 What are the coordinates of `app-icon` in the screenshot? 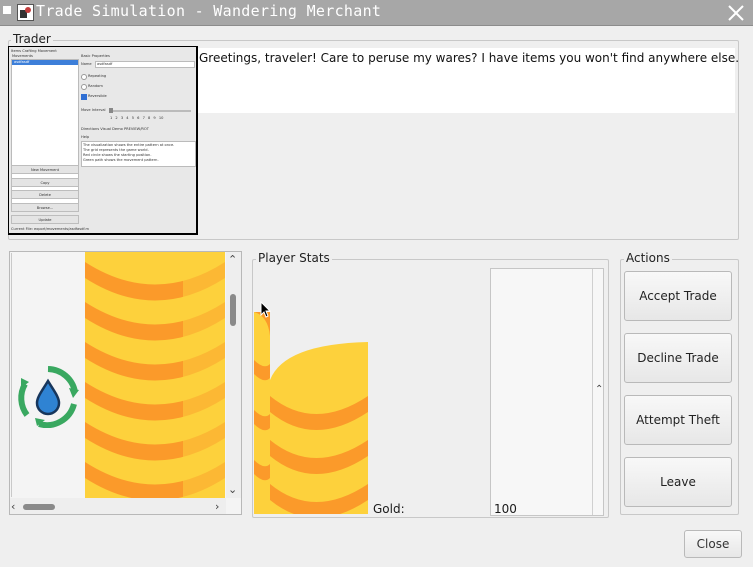 It's located at (25, 12).